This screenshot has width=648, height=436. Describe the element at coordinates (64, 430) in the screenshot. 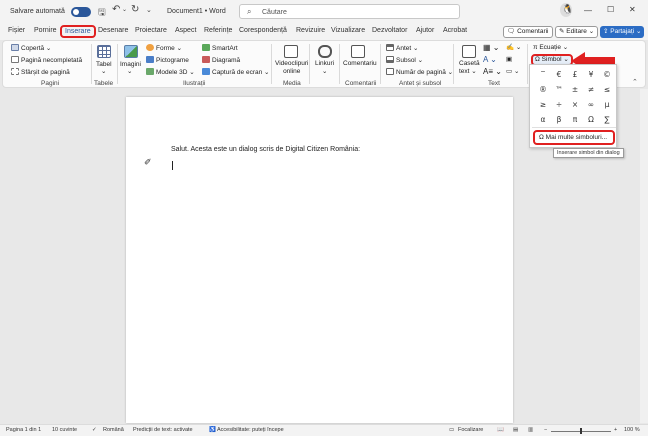

I see `word-count: 10 cuvinte` at that location.